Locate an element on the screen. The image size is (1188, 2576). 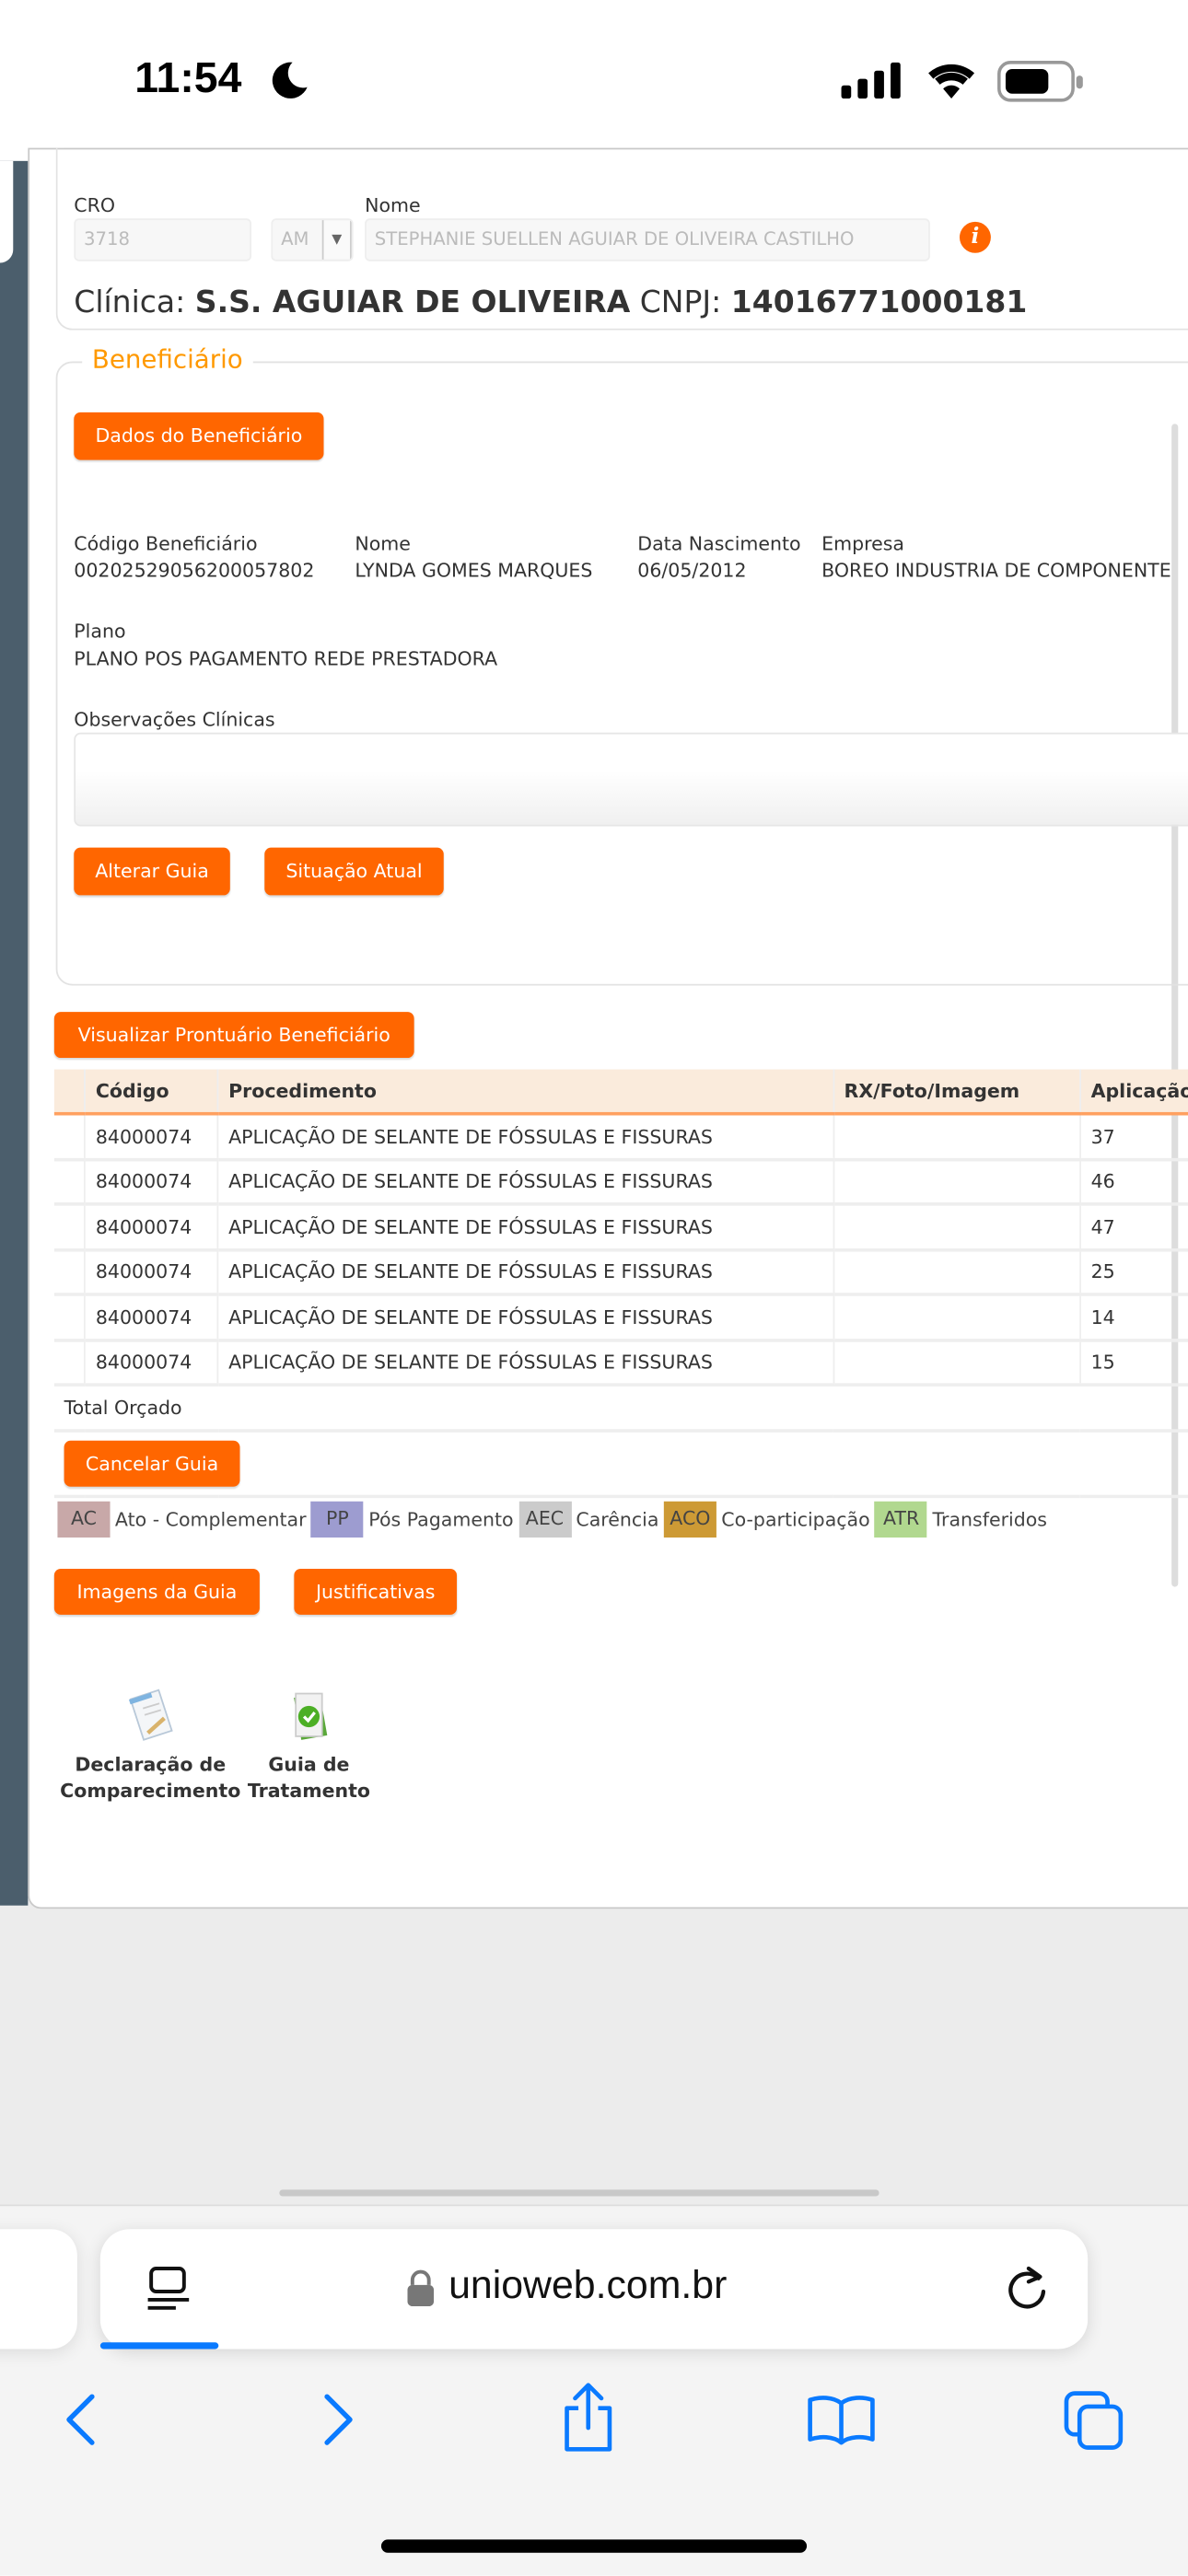
application-cell: 14 is located at coordinates (1133, 1317).